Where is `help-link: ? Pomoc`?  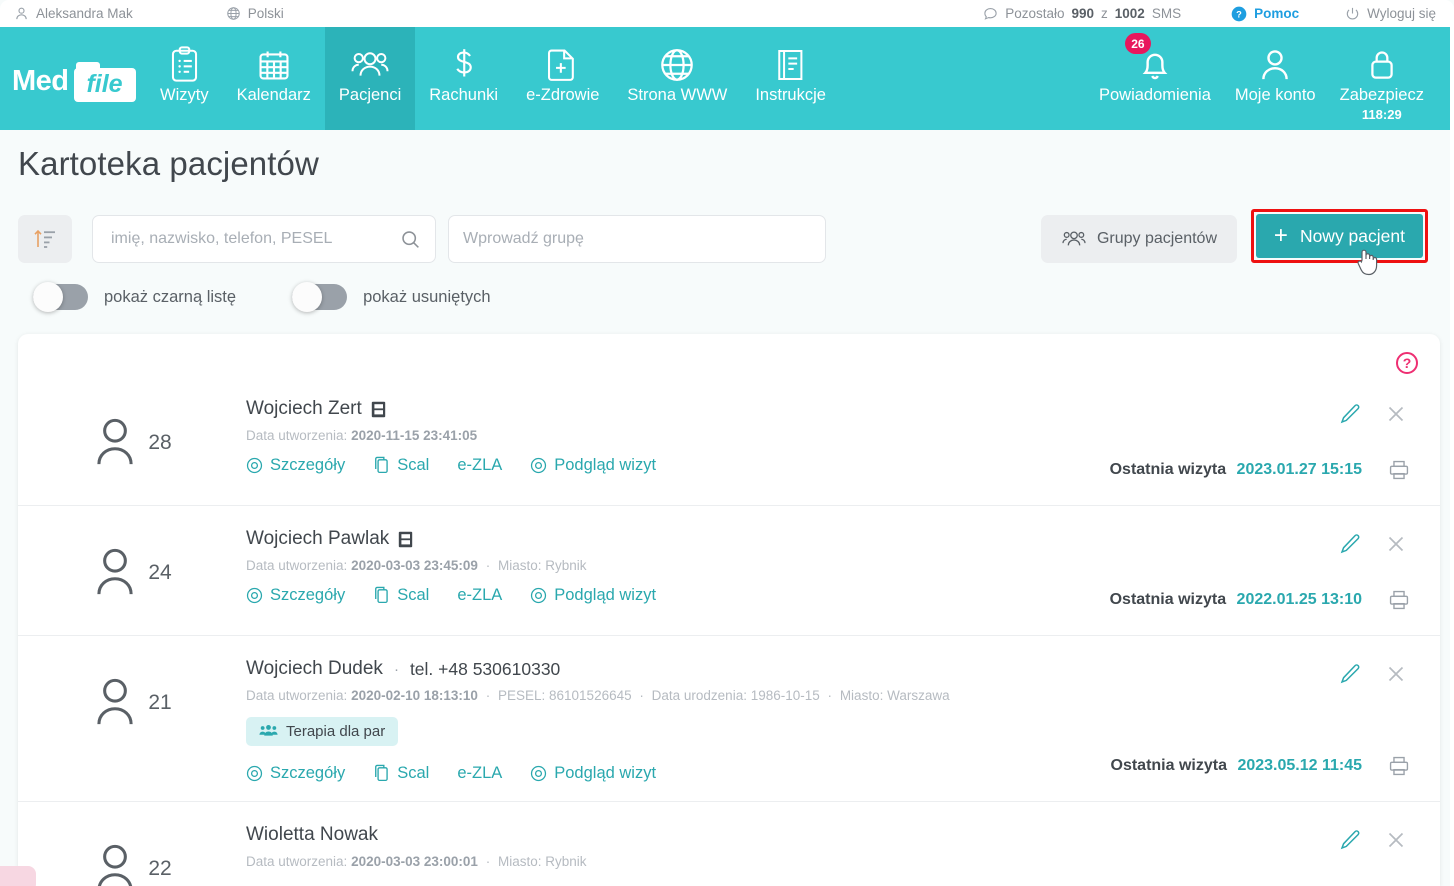 help-link: ? Pomoc is located at coordinates (1265, 14).